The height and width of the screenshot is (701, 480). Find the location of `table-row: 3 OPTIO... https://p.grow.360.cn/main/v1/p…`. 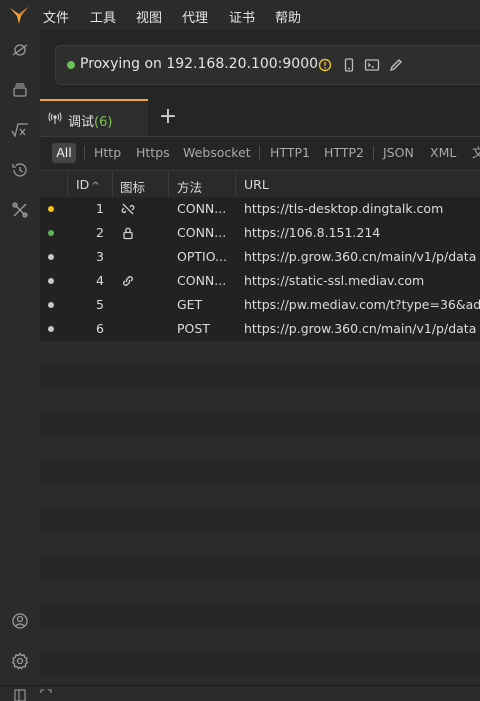

table-row: 3 OPTIO... https://p.grow.360.cn/main/v1/p… is located at coordinates (260, 257).